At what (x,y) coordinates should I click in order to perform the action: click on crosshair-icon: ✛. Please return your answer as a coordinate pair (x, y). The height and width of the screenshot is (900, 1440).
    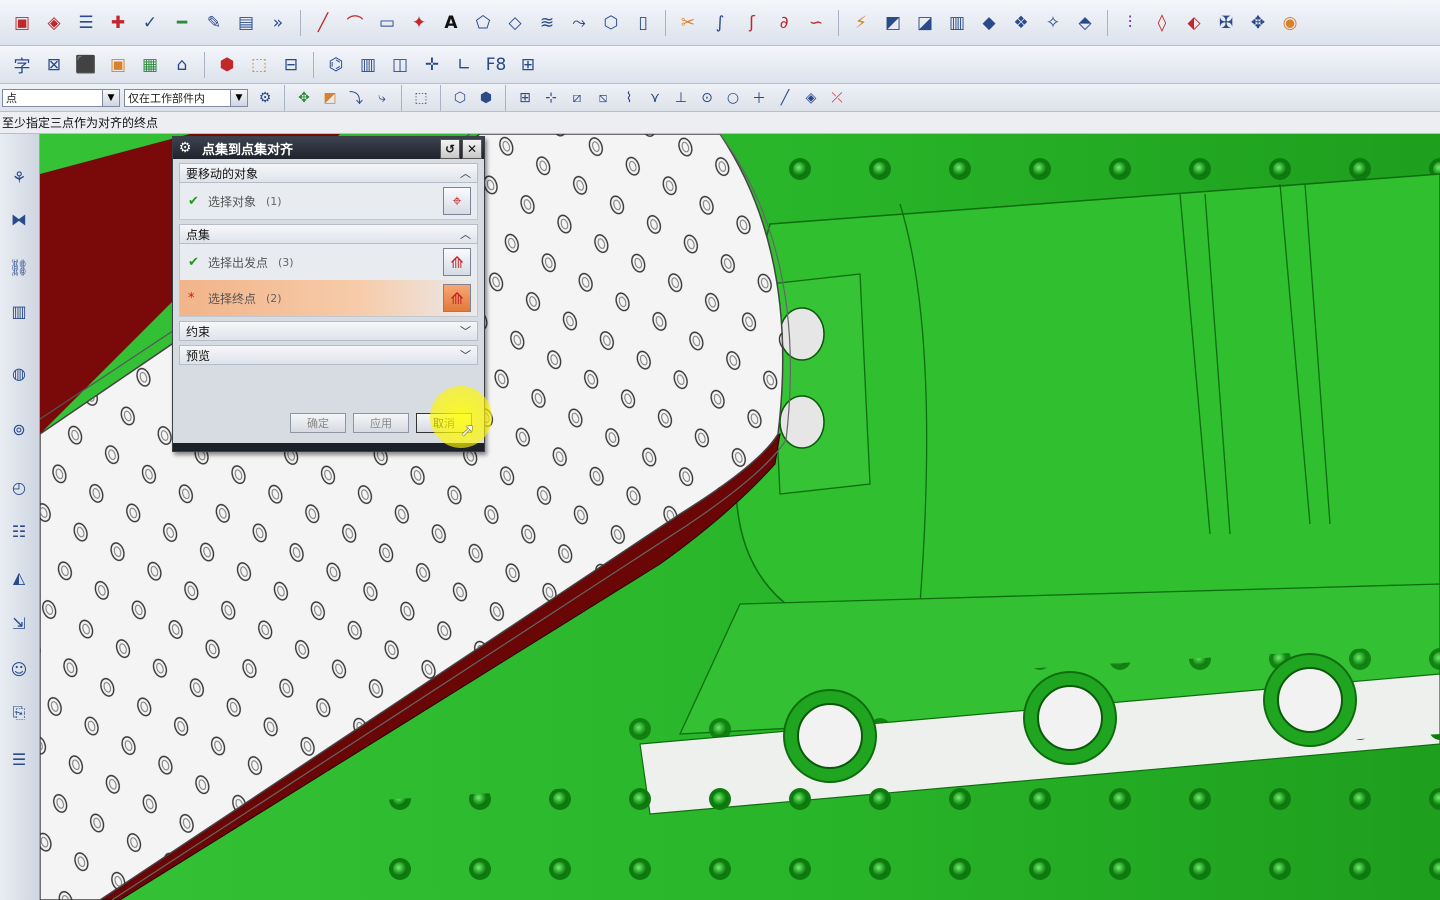
    Looking at the image, I should click on (432, 65).